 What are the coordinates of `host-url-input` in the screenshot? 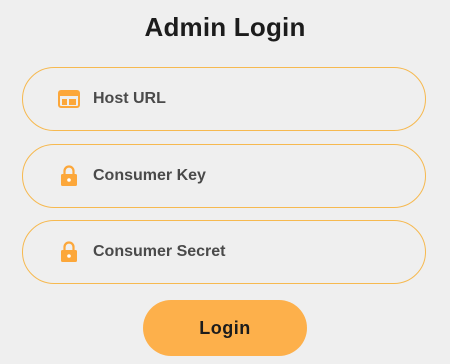 It's located at (243, 99).